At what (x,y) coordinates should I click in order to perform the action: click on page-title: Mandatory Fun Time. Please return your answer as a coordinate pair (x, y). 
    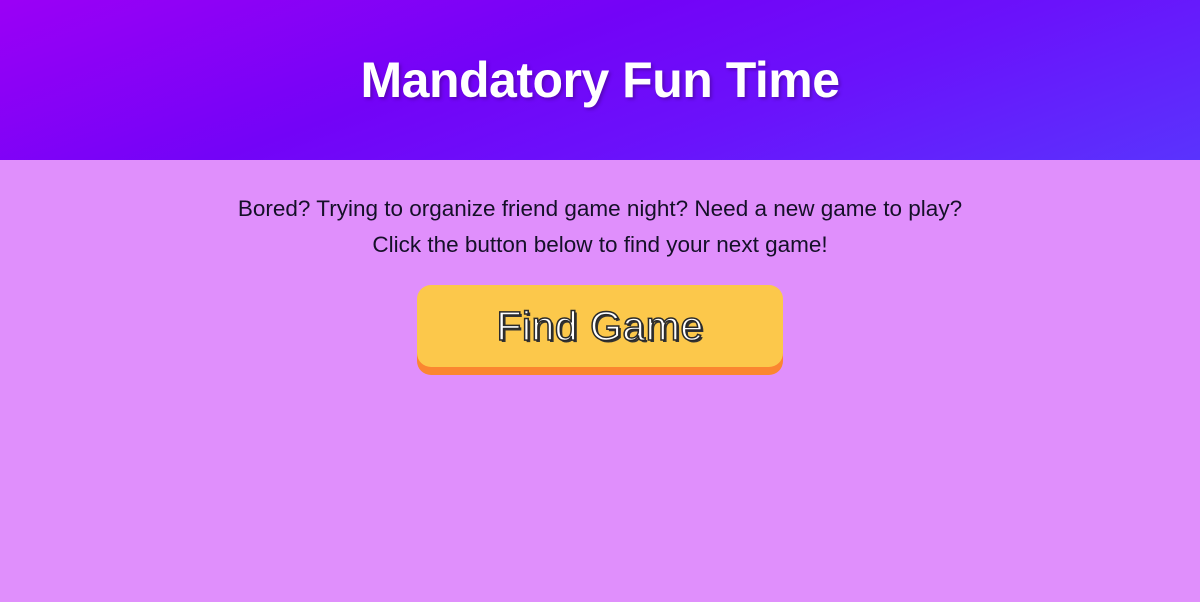
    Looking at the image, I should click on (600, 80).